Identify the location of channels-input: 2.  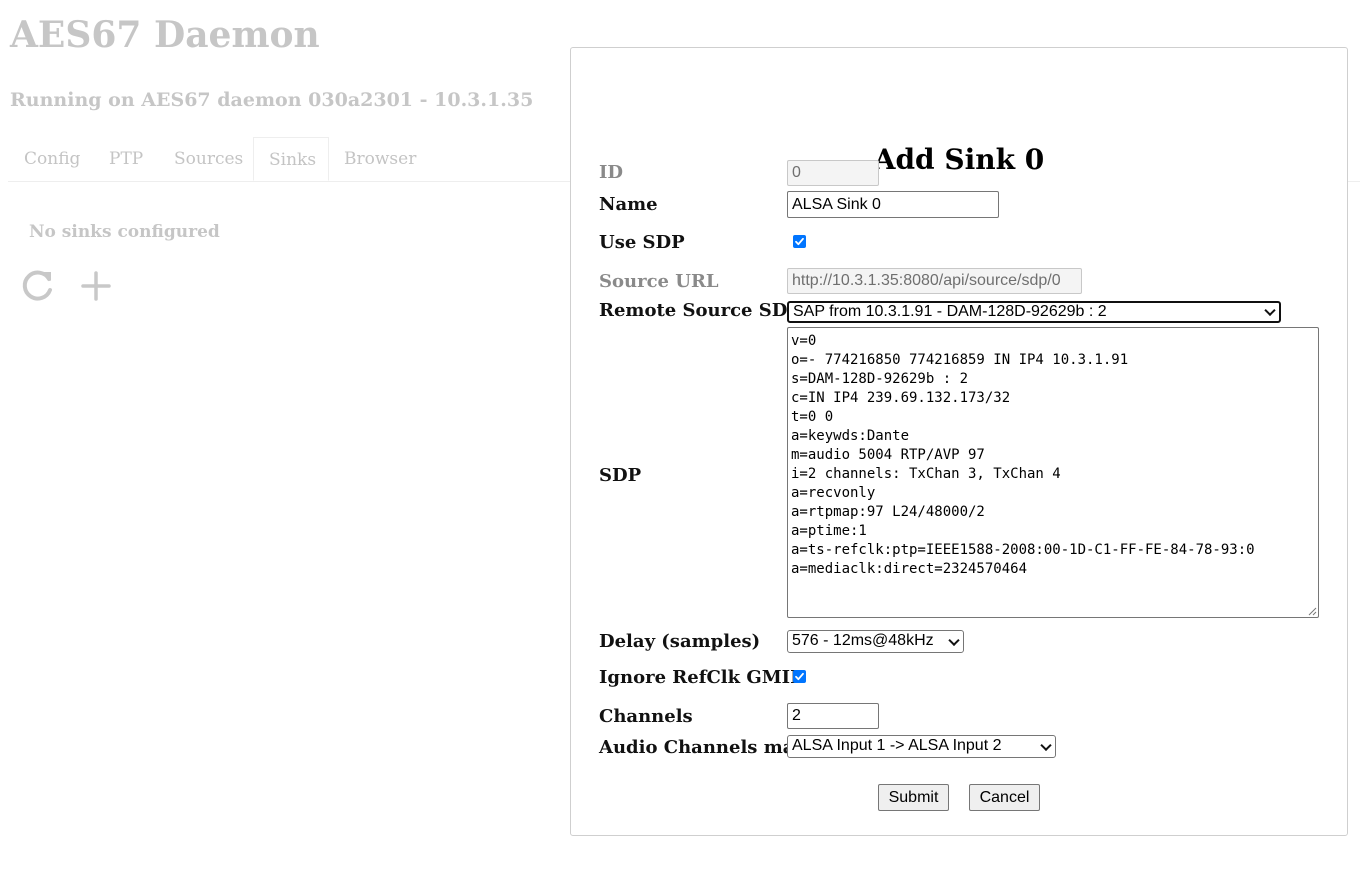
(833, 716).